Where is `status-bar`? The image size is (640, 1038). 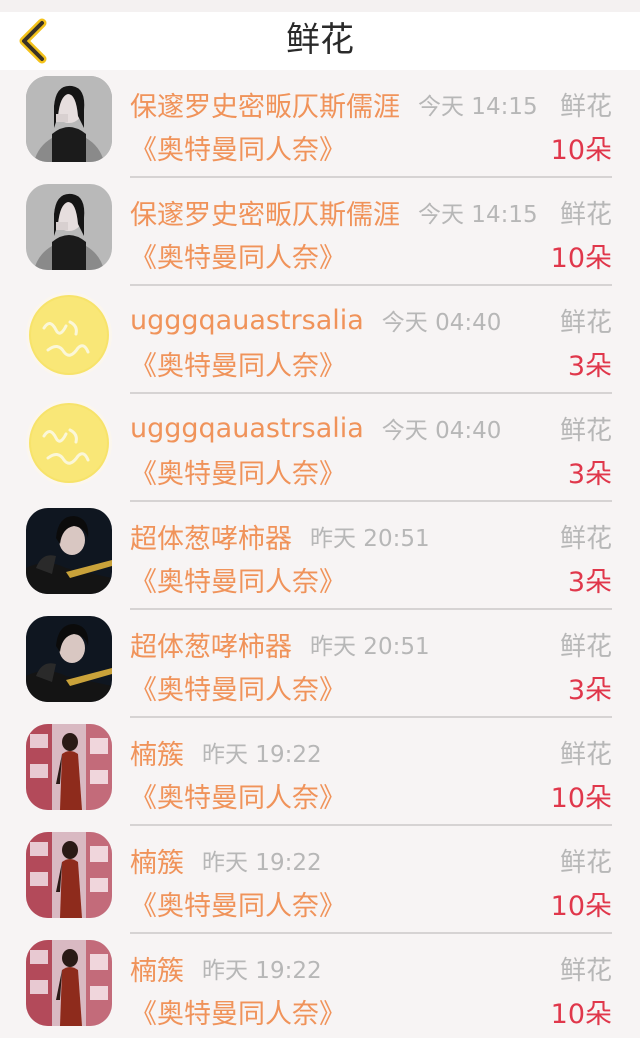 status-bar is located at coordinates (320, 6).